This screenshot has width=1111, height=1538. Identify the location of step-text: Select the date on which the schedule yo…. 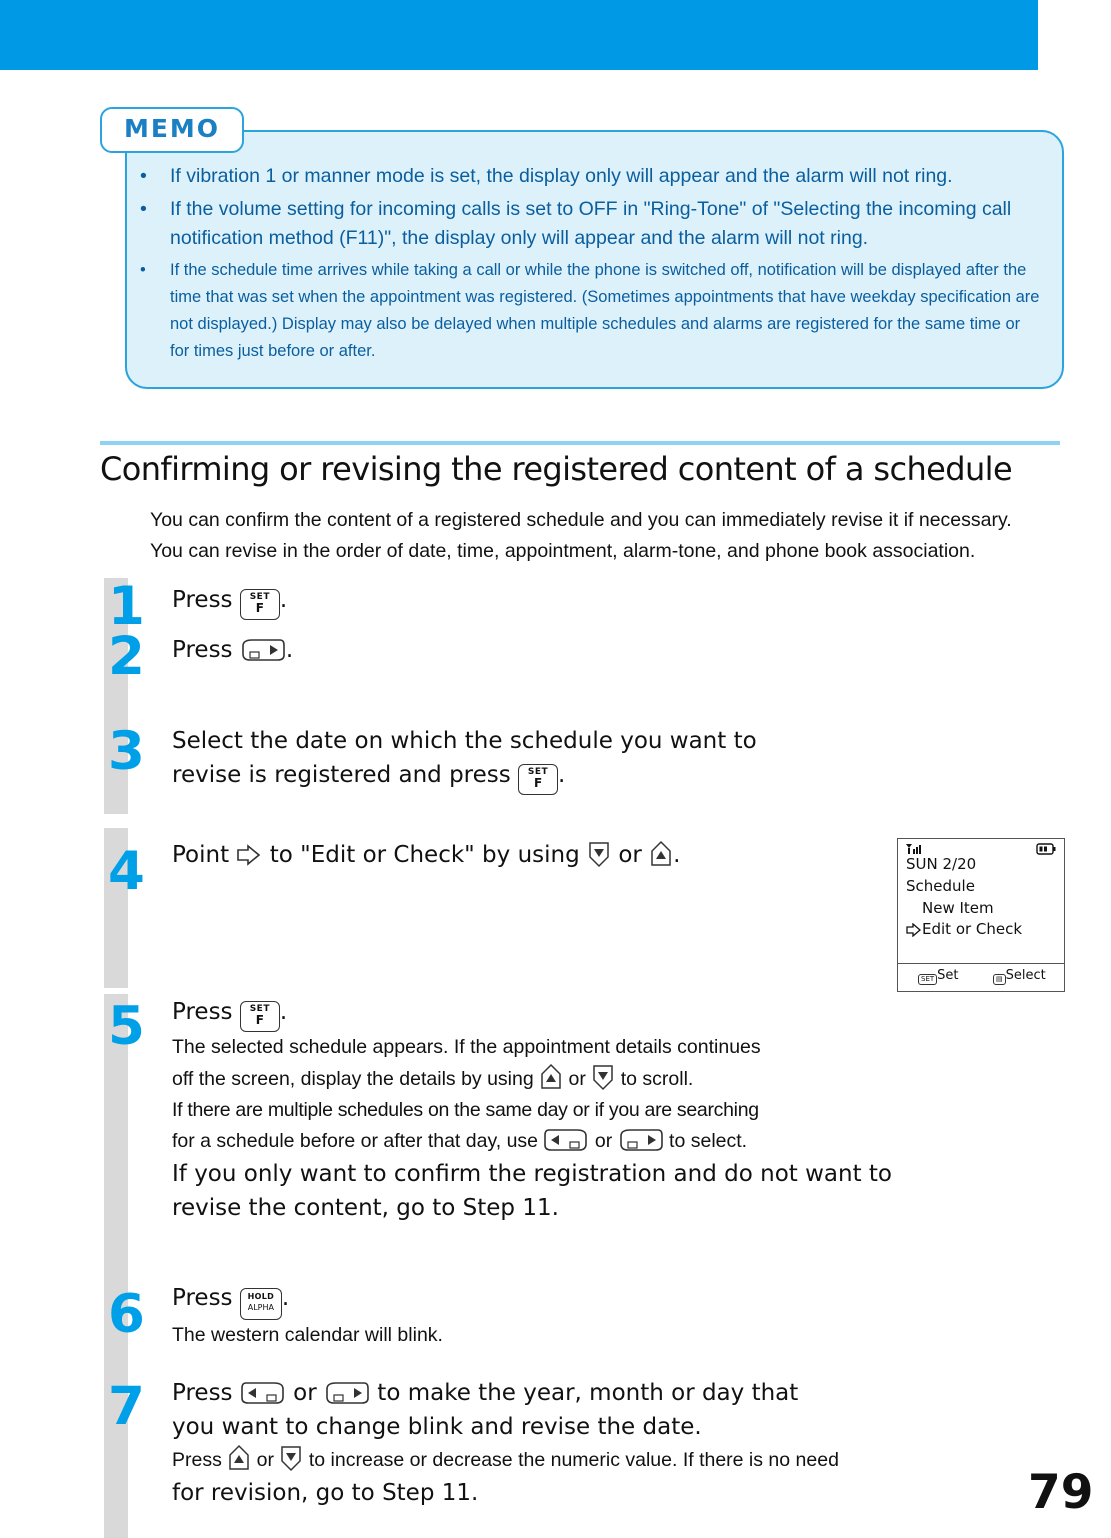
(622, 759).